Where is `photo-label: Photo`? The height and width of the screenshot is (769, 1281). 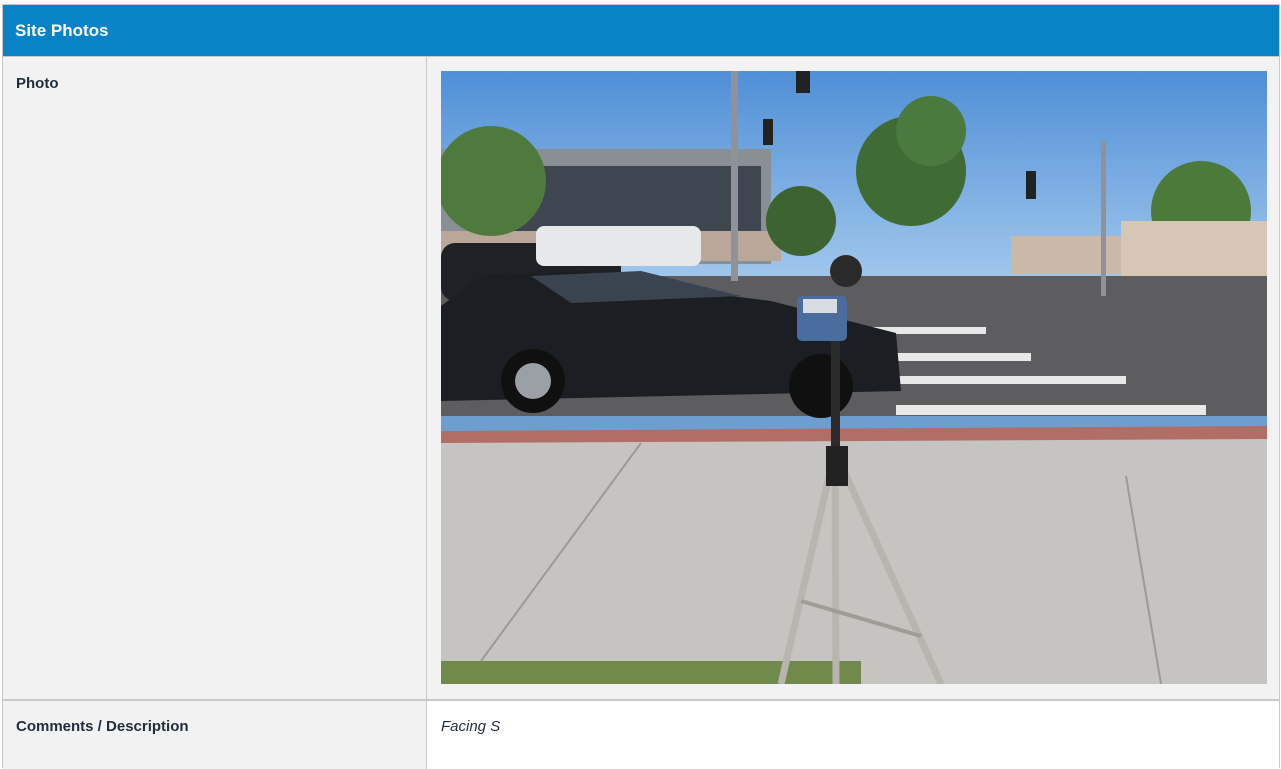 photo-label: Photo is located at coordinates (37, 83).